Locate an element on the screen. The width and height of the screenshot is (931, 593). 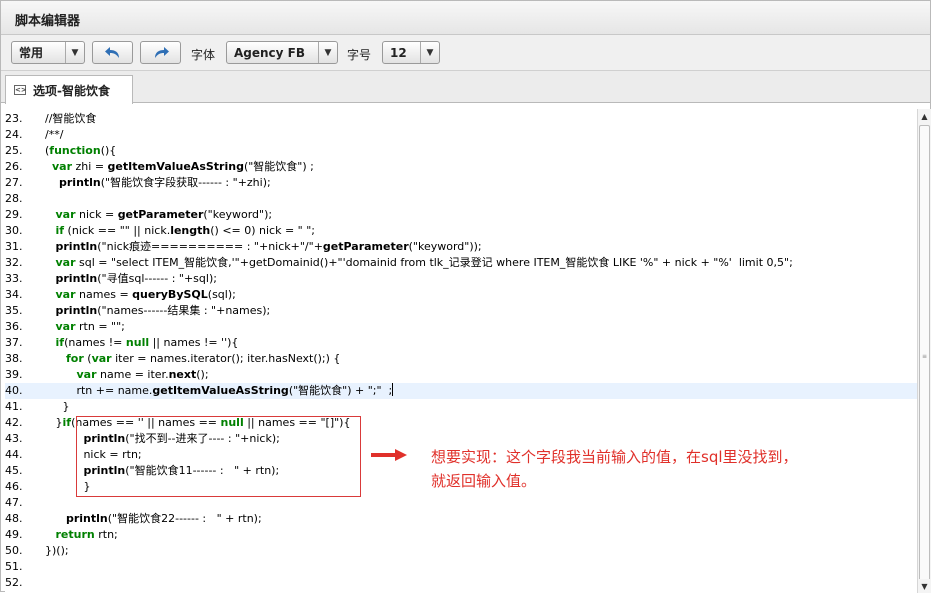
code-text: /**/ is located at coordinates (54, 134).